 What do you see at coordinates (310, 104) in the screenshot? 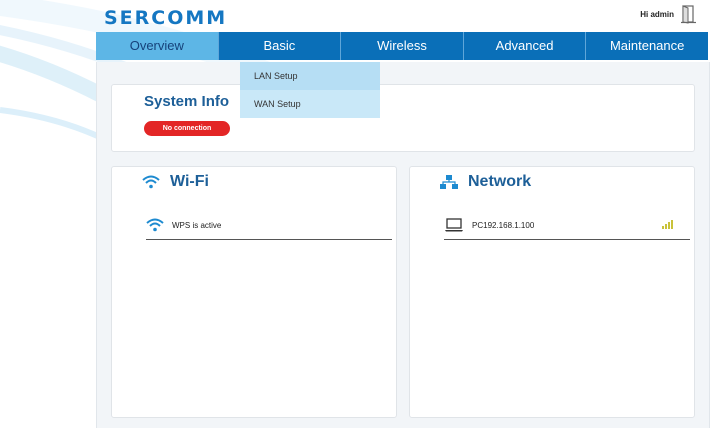
I see `menu-item-wan-setup: WAN Setup` at bounding box center [310, 104].